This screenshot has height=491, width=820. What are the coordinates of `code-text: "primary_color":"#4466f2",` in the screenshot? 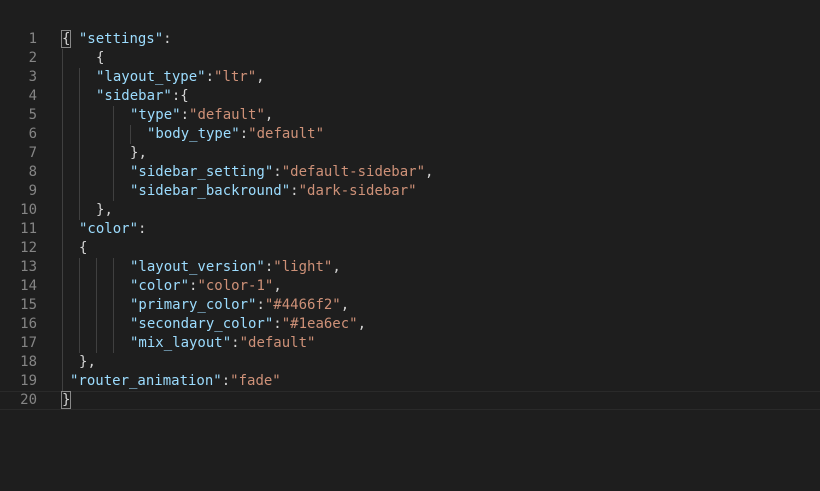 It's located at (239, 305).